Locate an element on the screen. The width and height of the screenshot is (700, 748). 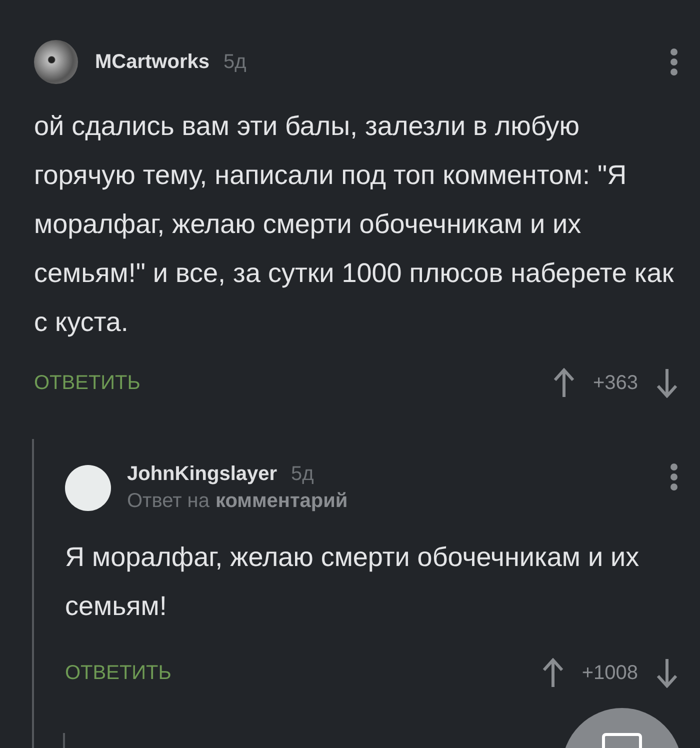
author-name: JohnKingslayer is located at coordinates (202, 474).